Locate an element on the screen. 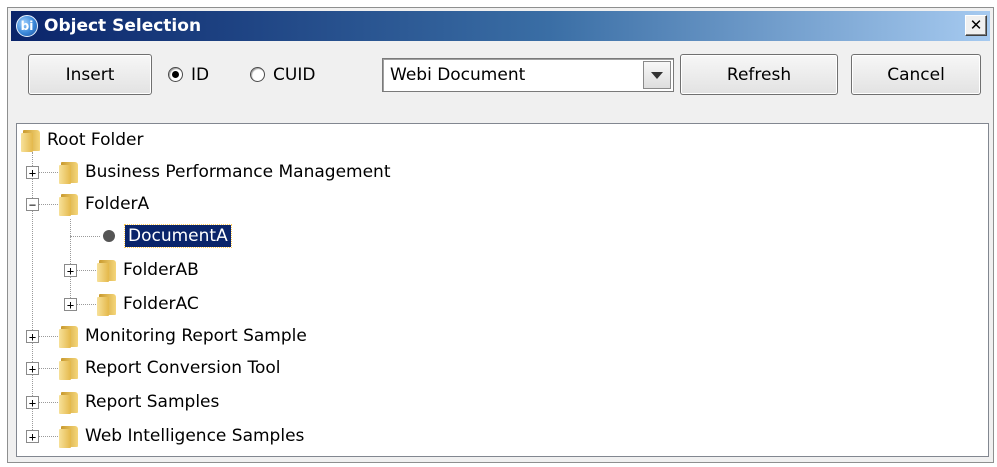 The width and height of the screenshot is (997, 467). radio-id: ID is located at coordinates (188, 74).